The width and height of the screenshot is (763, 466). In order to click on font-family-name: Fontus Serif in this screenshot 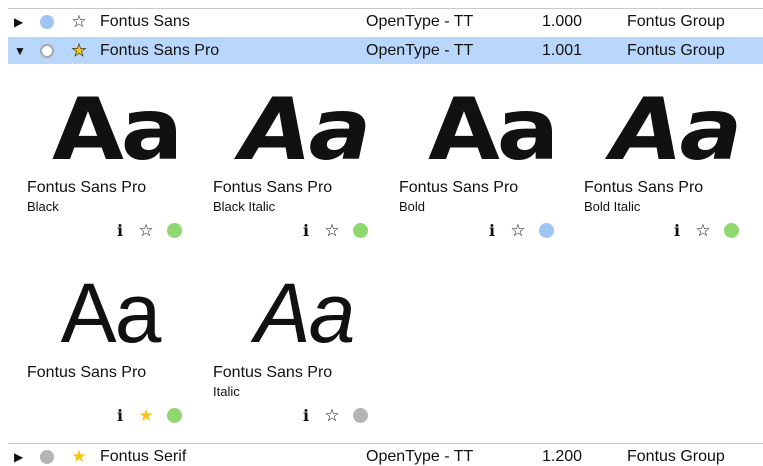, I will do `click(143, 456)`.